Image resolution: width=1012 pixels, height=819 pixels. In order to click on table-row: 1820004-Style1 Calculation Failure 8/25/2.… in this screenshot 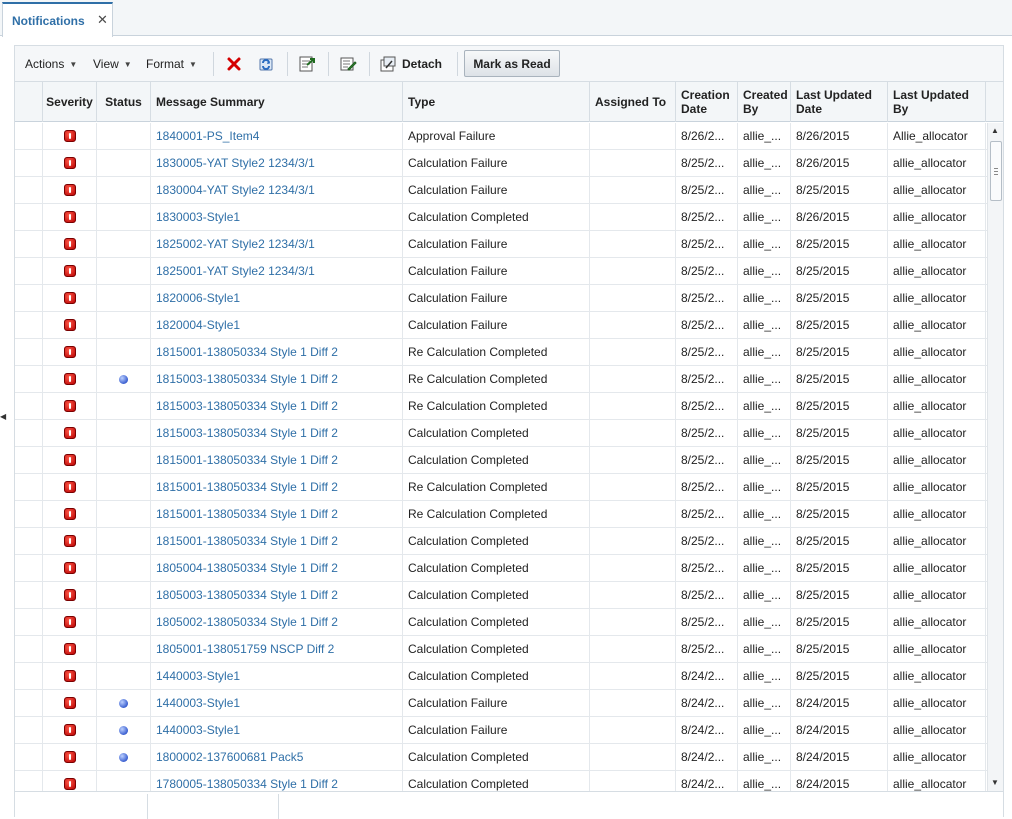, I will do `click(501, 325)`.